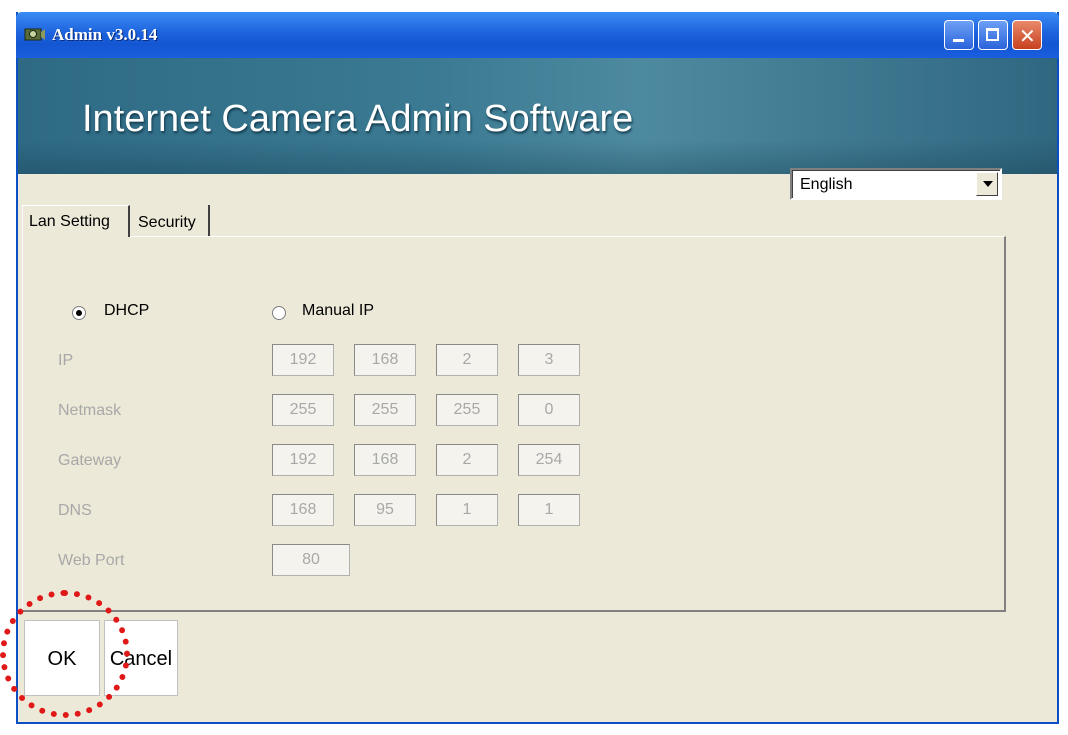 This screenshot has height=735, width=1068. What do you see at coordinates (90, 460) in the screenshot?
I see `gateway-label: Gateway` at bounding box center [90, 460].